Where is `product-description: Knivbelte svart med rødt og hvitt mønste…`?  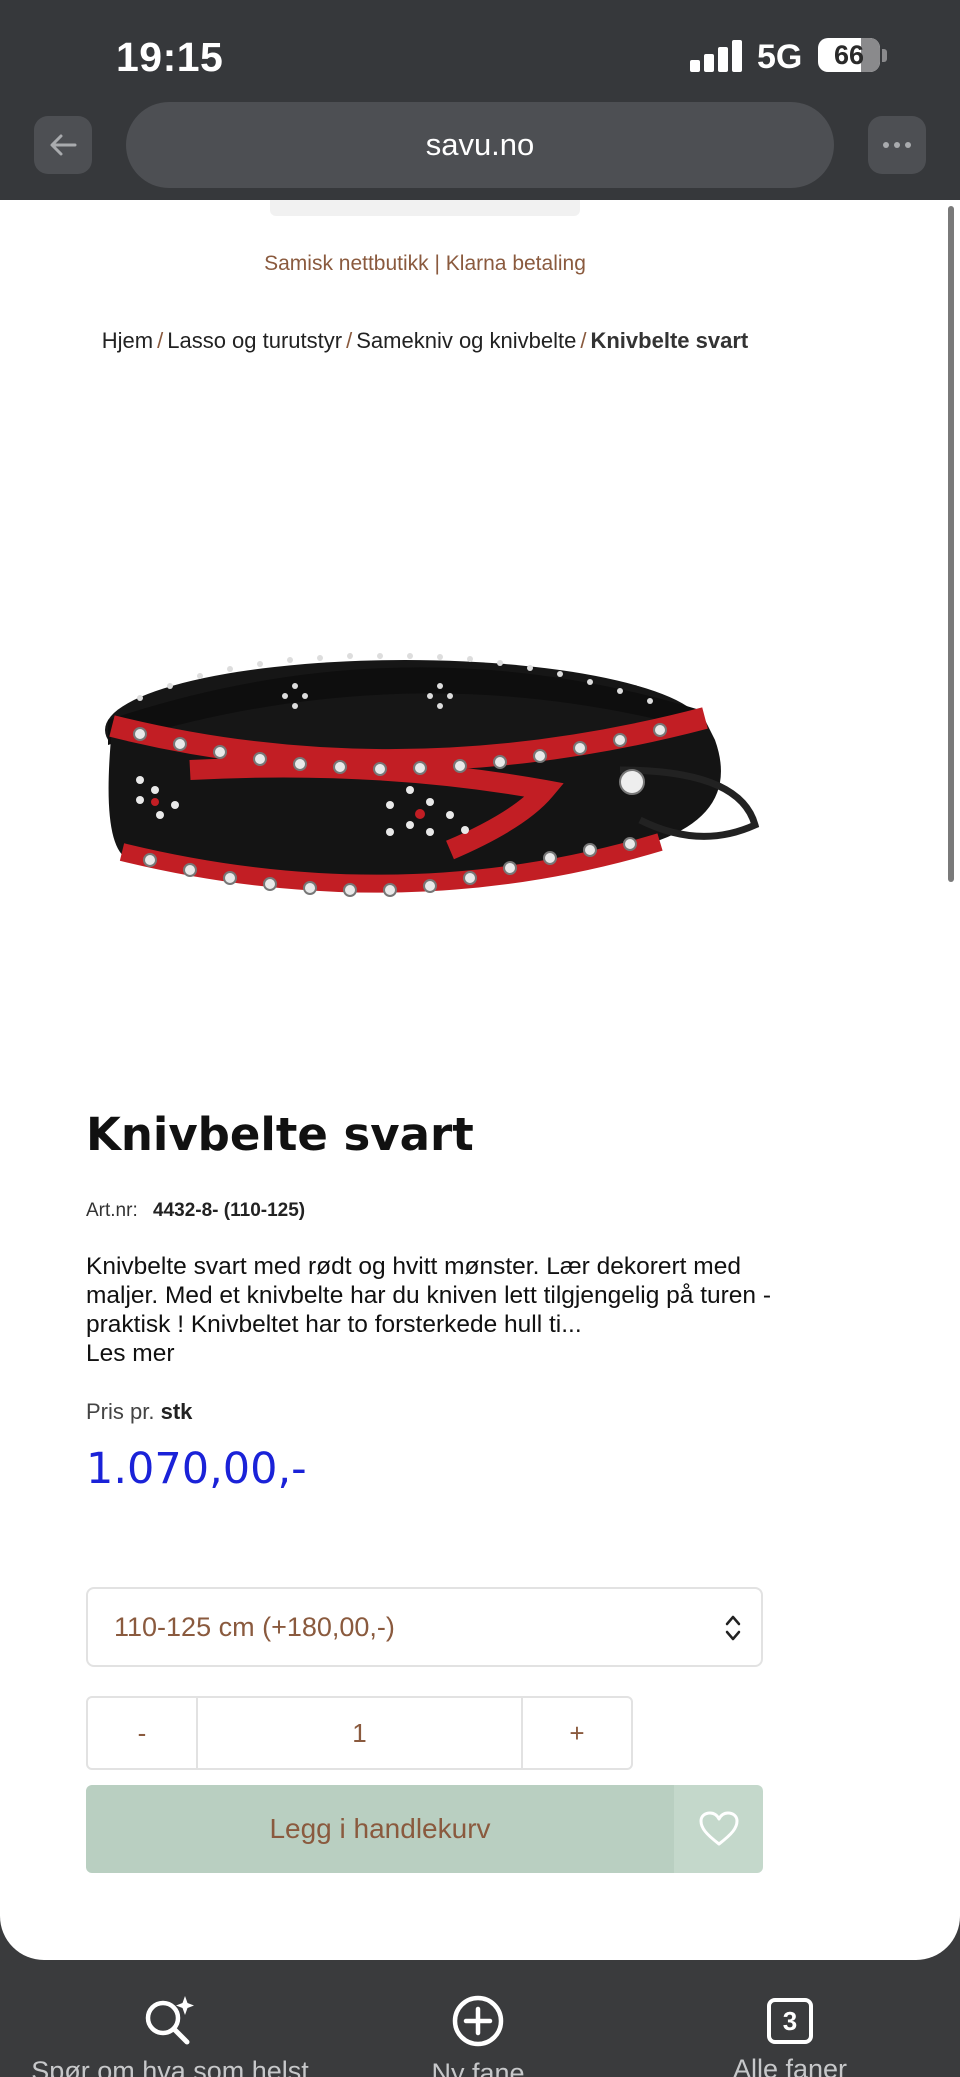 product-description: Knivbelte svart med rødt og hvitt mønste… is located at coordinates (431, 1310).